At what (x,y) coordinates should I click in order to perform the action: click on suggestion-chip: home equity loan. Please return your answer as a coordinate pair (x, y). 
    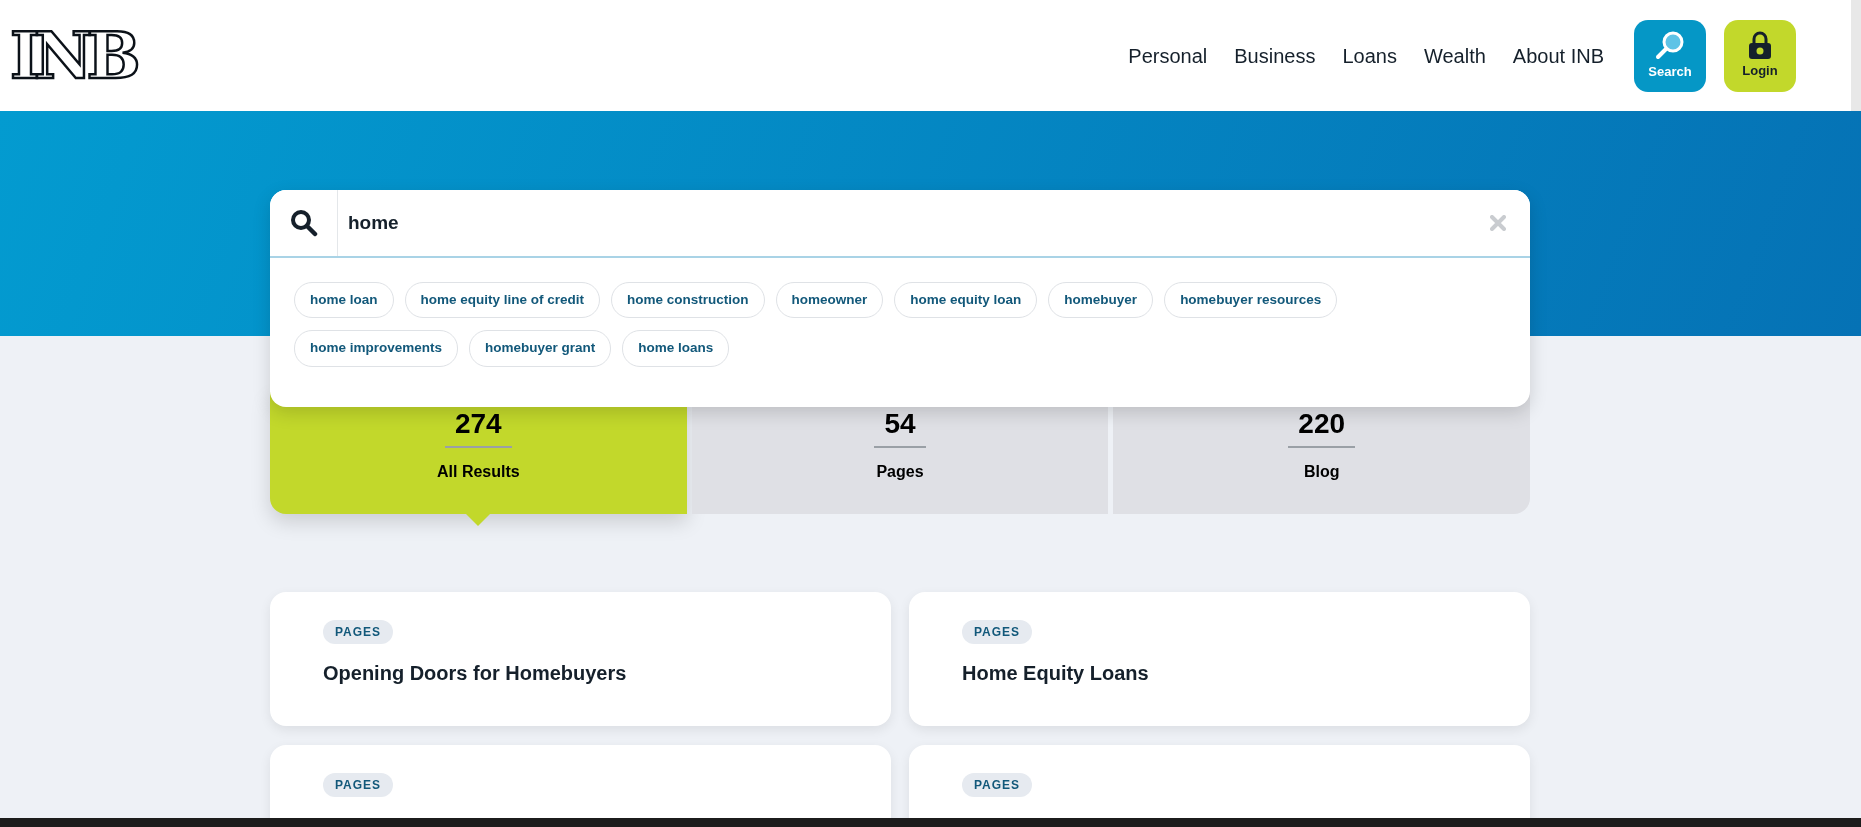
    Looking at the image, I should click on (966, 300).